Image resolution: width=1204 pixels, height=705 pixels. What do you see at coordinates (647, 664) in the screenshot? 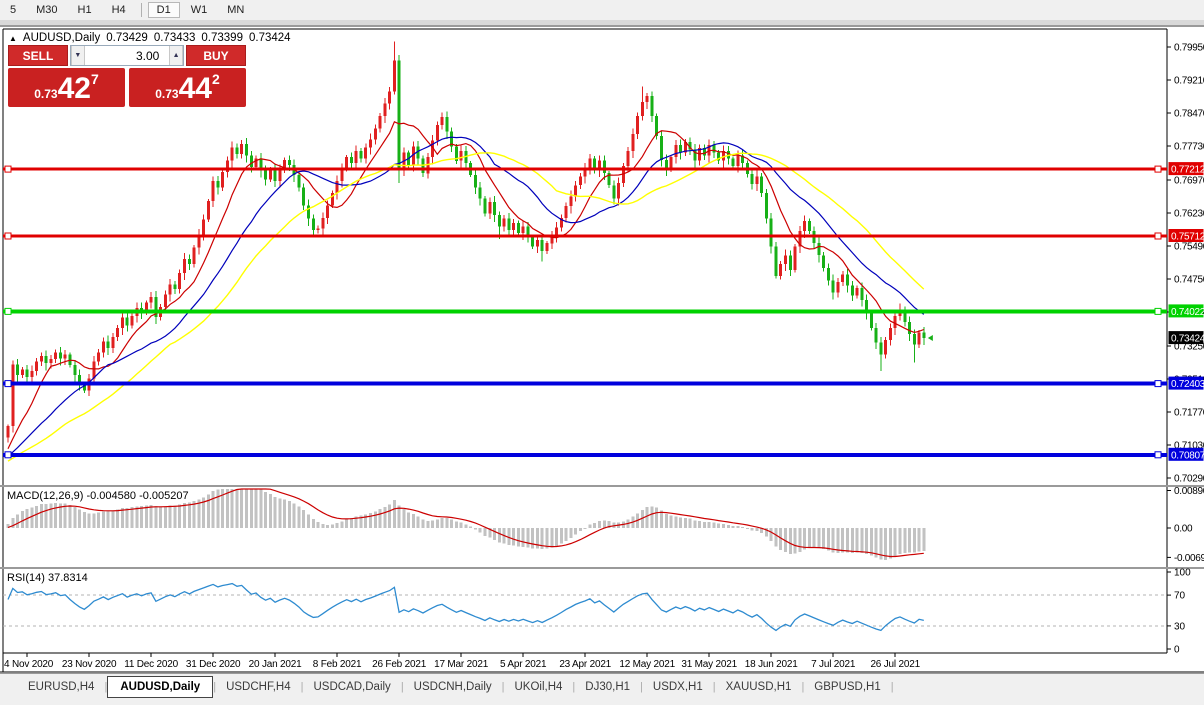
I see `svg-text: 12 May 2021` at bounding box center [647, 664].